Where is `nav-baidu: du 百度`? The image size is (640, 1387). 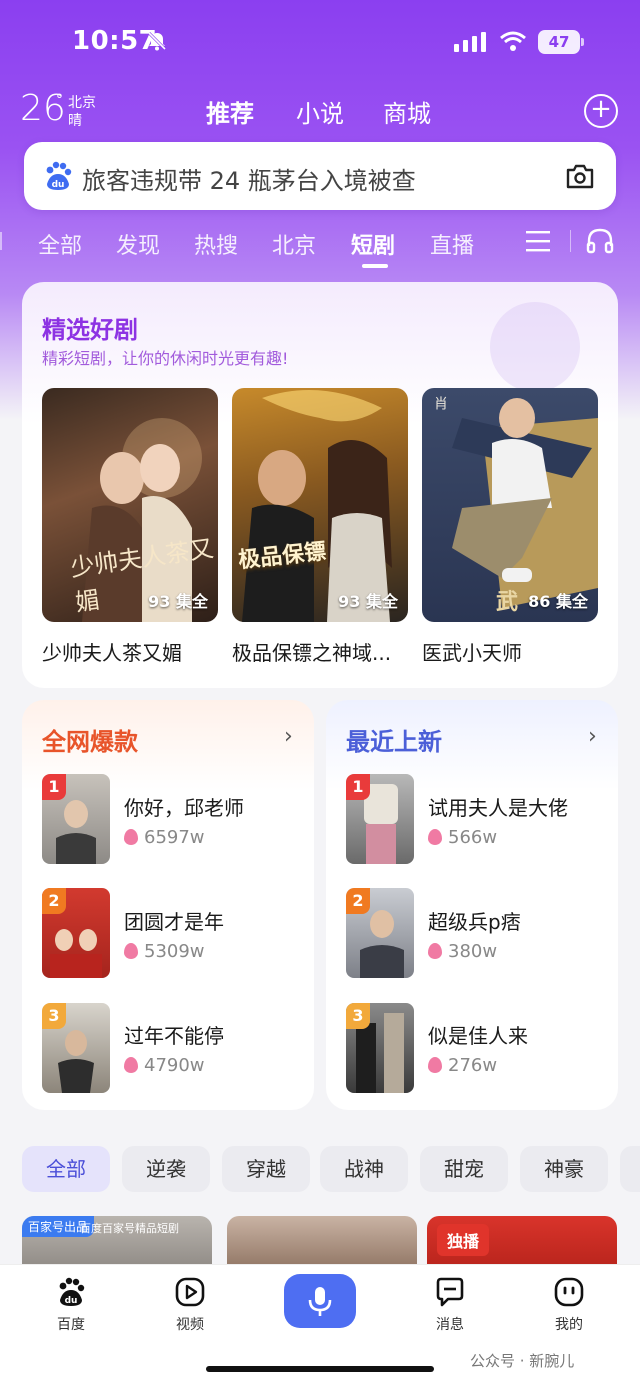
nav-baidu: du 百度 is located at coordinates (71, 1305).